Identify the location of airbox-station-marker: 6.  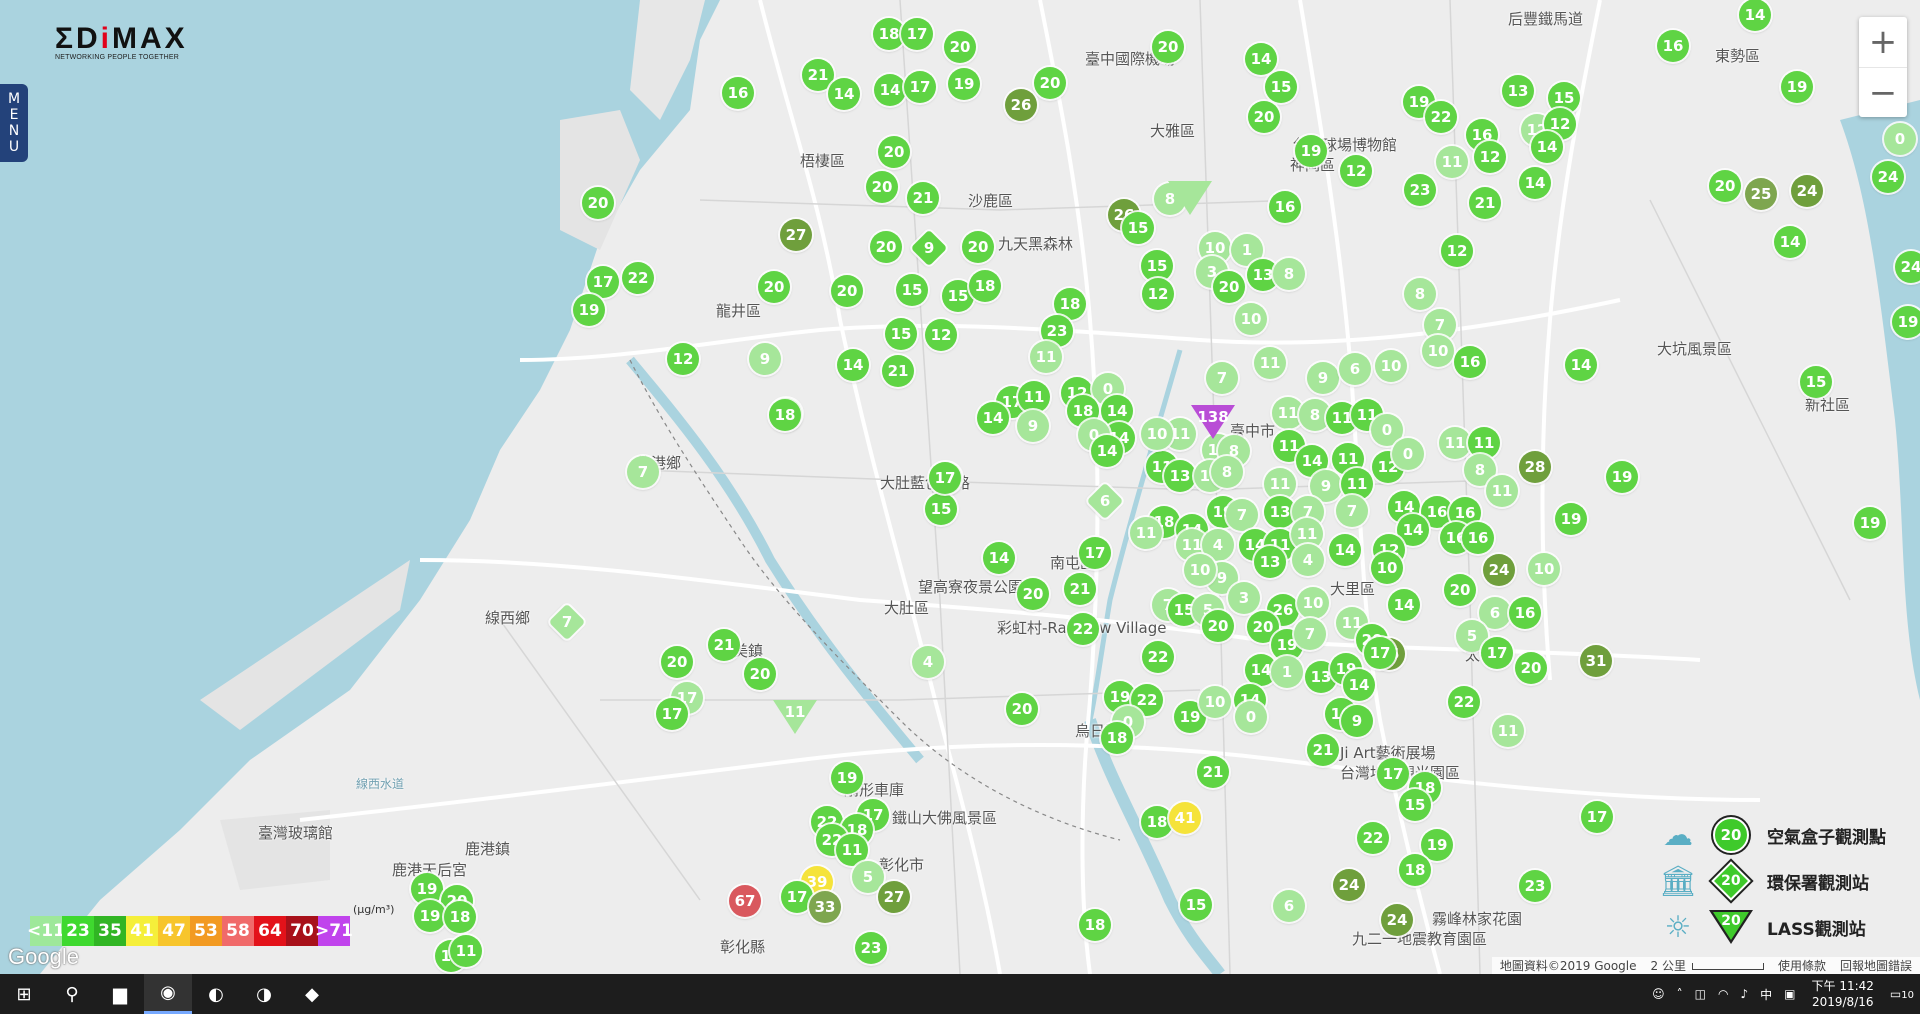
(1355, 369).